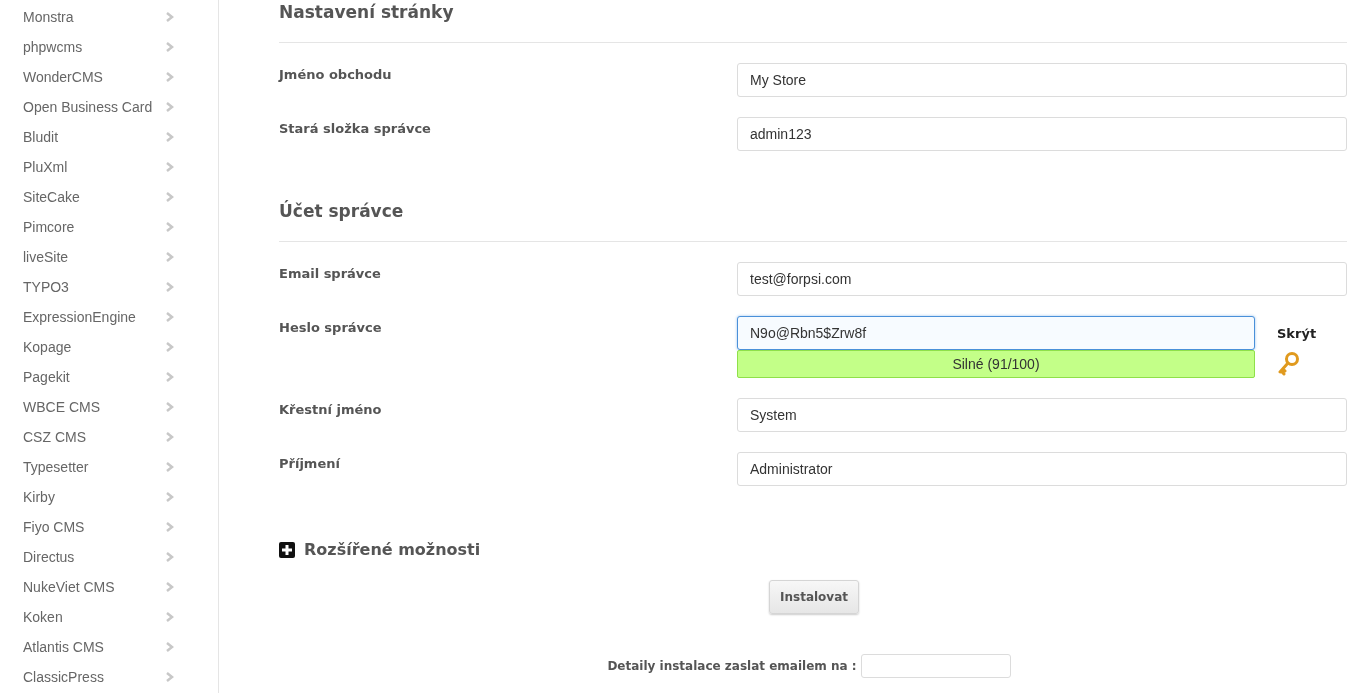 The width and height of the screenshot is (1370, 693). I want to click on advanced-options-toggle: Rozšířené možnosti, so click(392, 550).